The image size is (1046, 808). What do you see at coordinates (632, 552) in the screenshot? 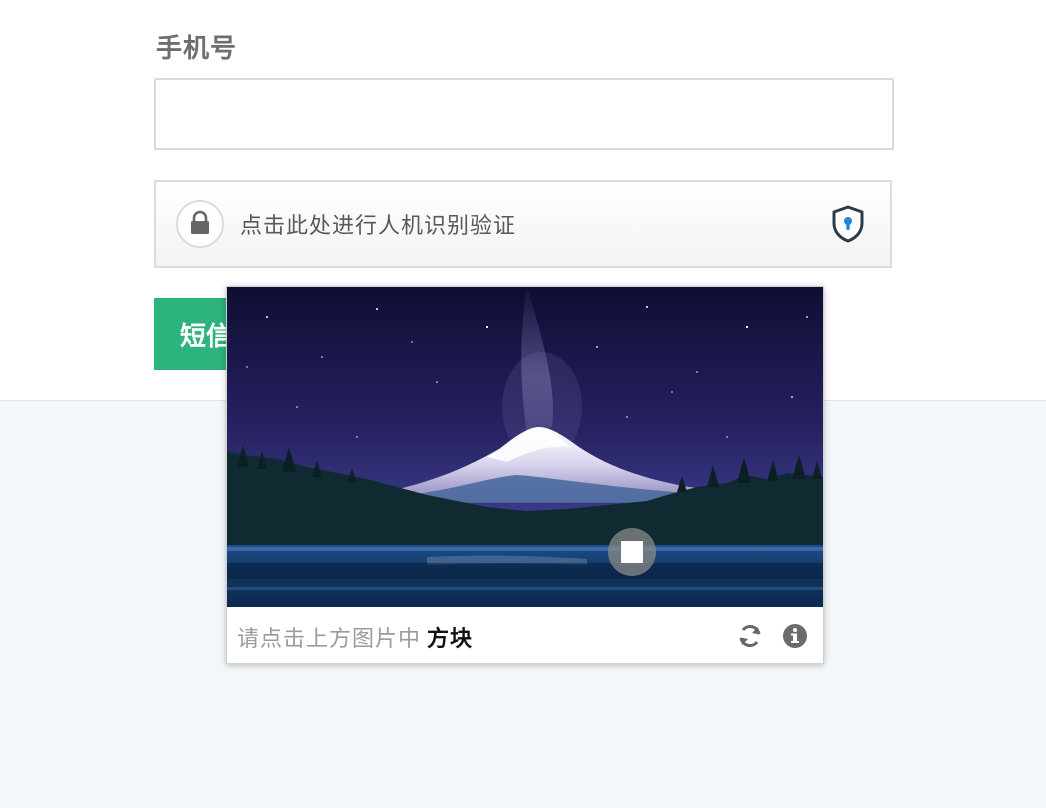
I see `target-square-icon` at bounding box center [632, 552].